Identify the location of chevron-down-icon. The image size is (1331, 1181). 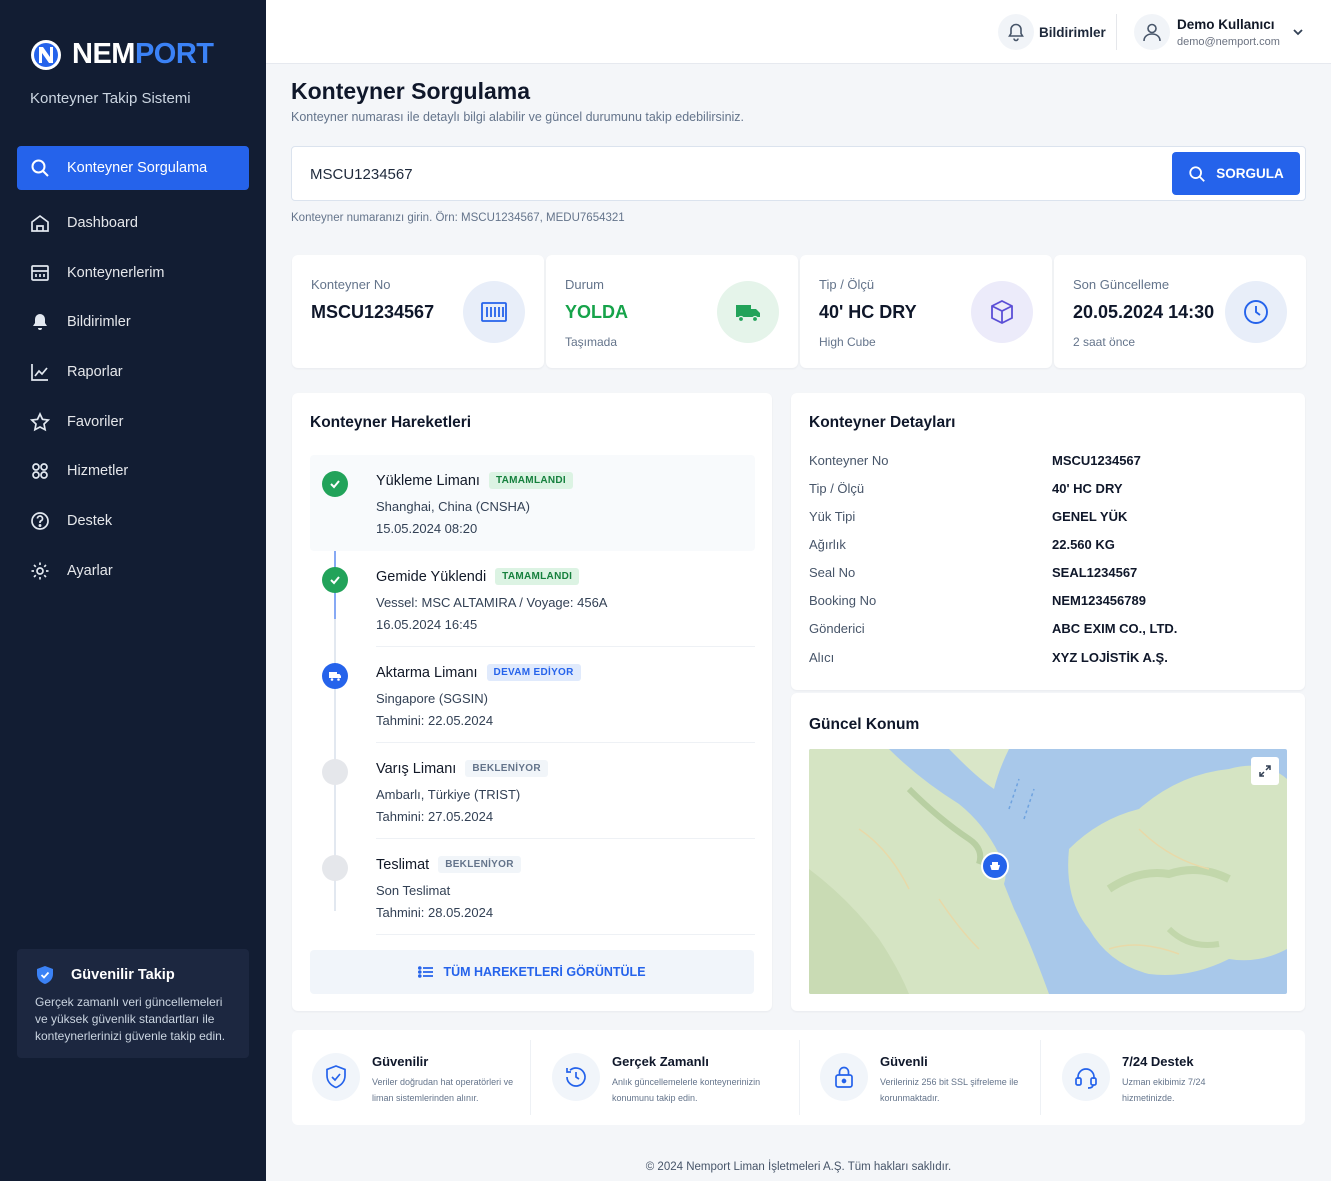
(1298, 32).